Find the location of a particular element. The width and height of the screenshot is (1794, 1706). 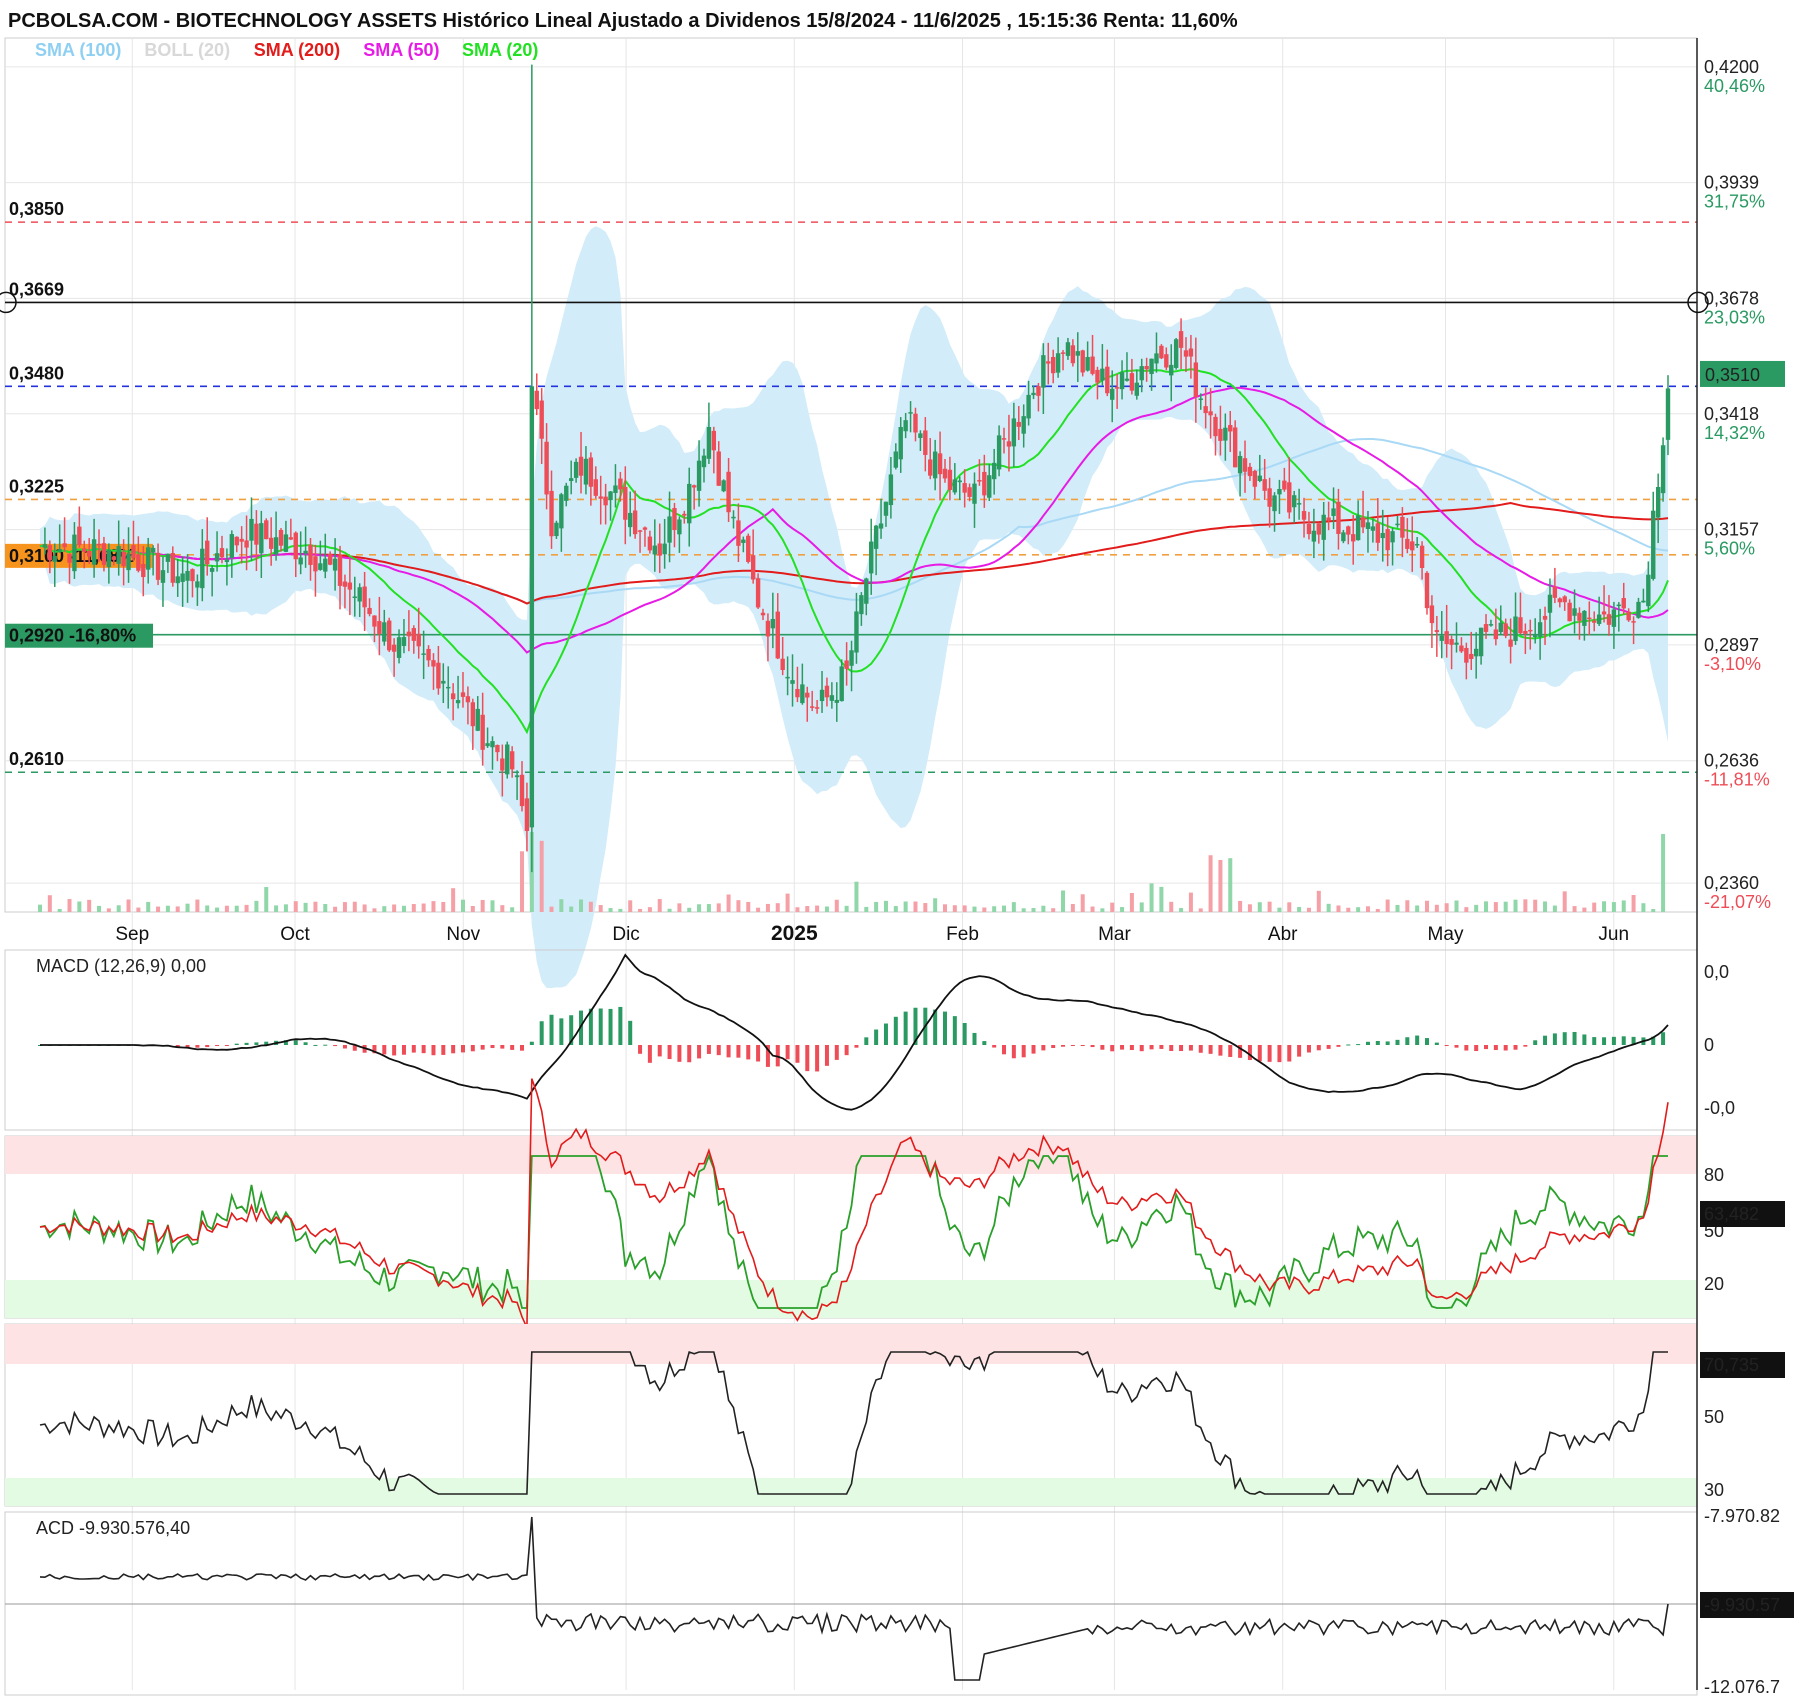

rsi-overbought-zone is located at coordinates (851, 1344).